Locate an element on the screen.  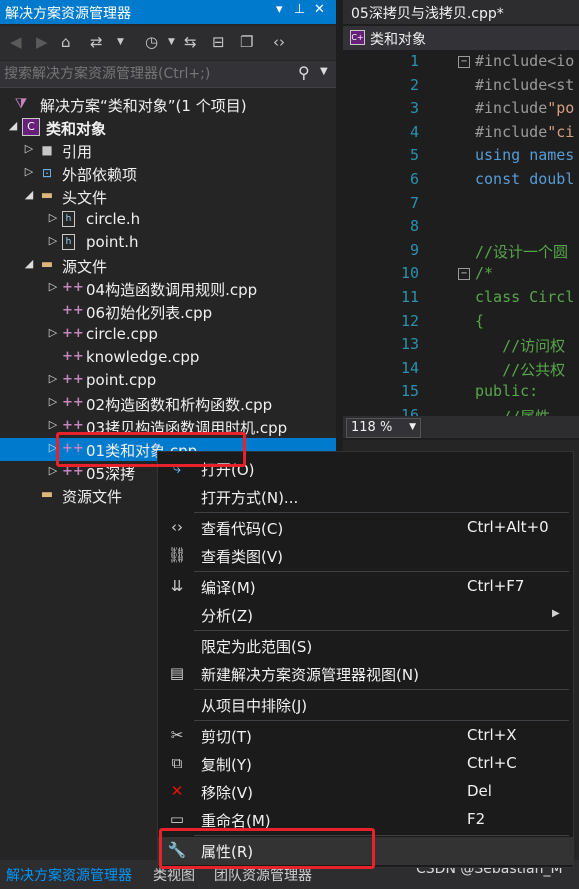
selected-file-highlight-box is located at coordinates (151, 449).